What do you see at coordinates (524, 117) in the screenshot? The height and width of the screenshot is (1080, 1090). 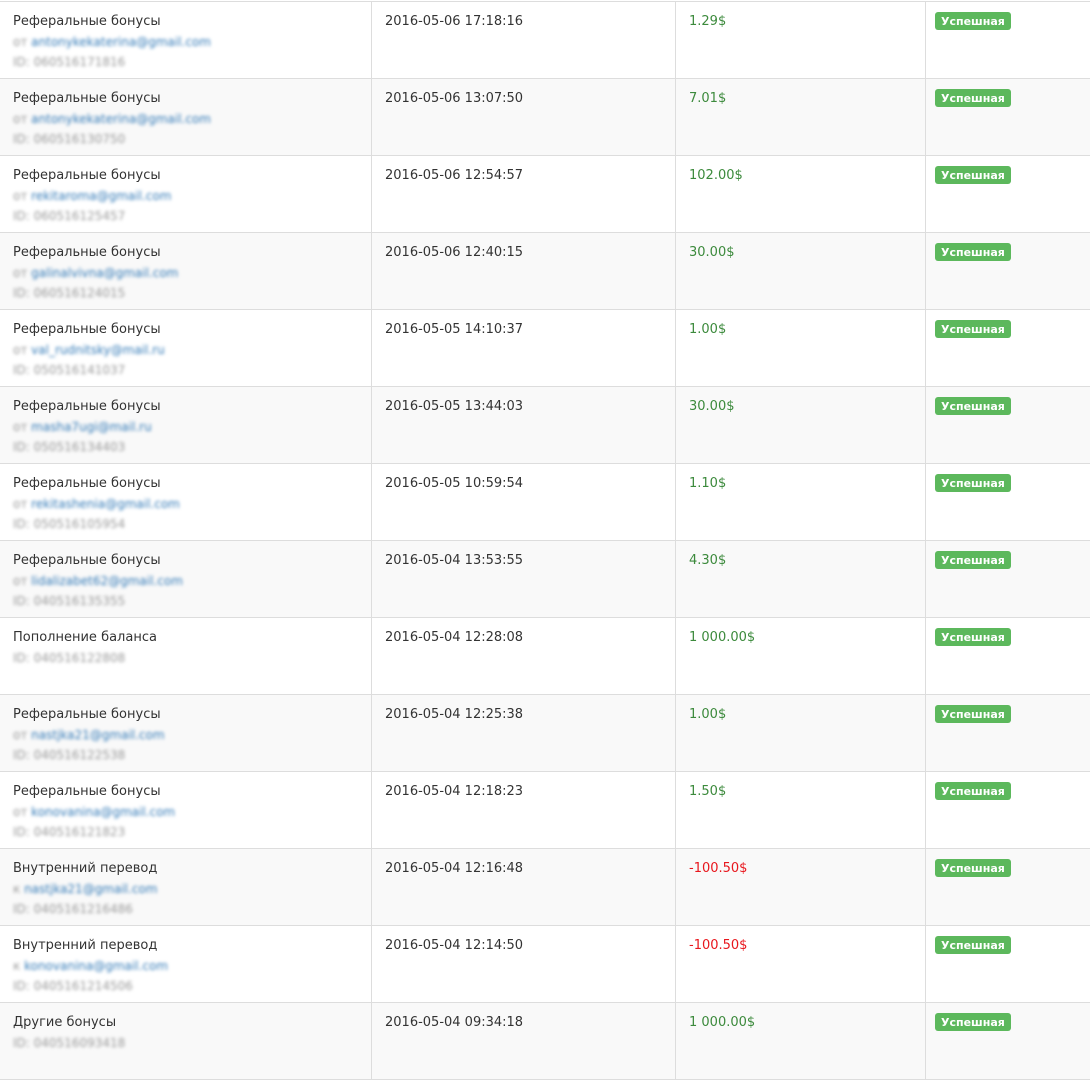 I see `date-cell: 2016-05-06 13:07:50` at bounding box center [524, 117].